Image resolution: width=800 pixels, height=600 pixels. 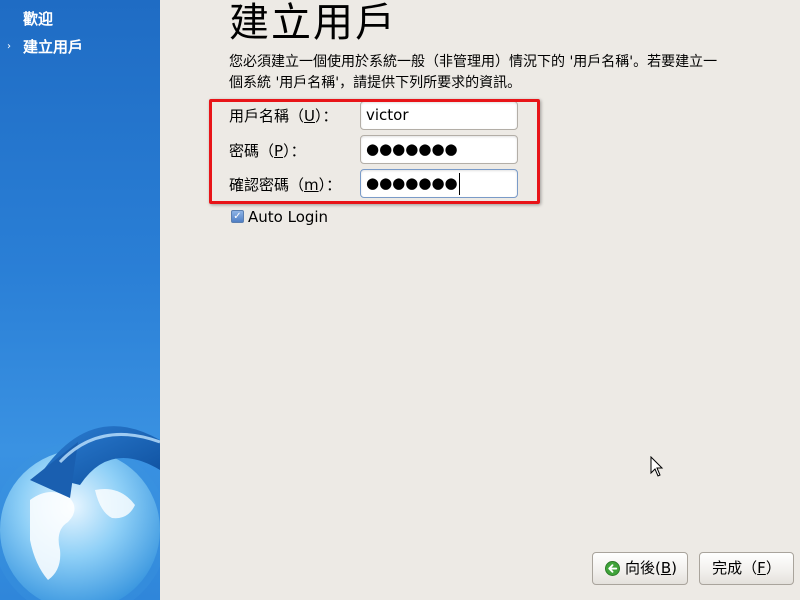 I want to click on finish-button: 完成（F）, so click(x=746, y=568).